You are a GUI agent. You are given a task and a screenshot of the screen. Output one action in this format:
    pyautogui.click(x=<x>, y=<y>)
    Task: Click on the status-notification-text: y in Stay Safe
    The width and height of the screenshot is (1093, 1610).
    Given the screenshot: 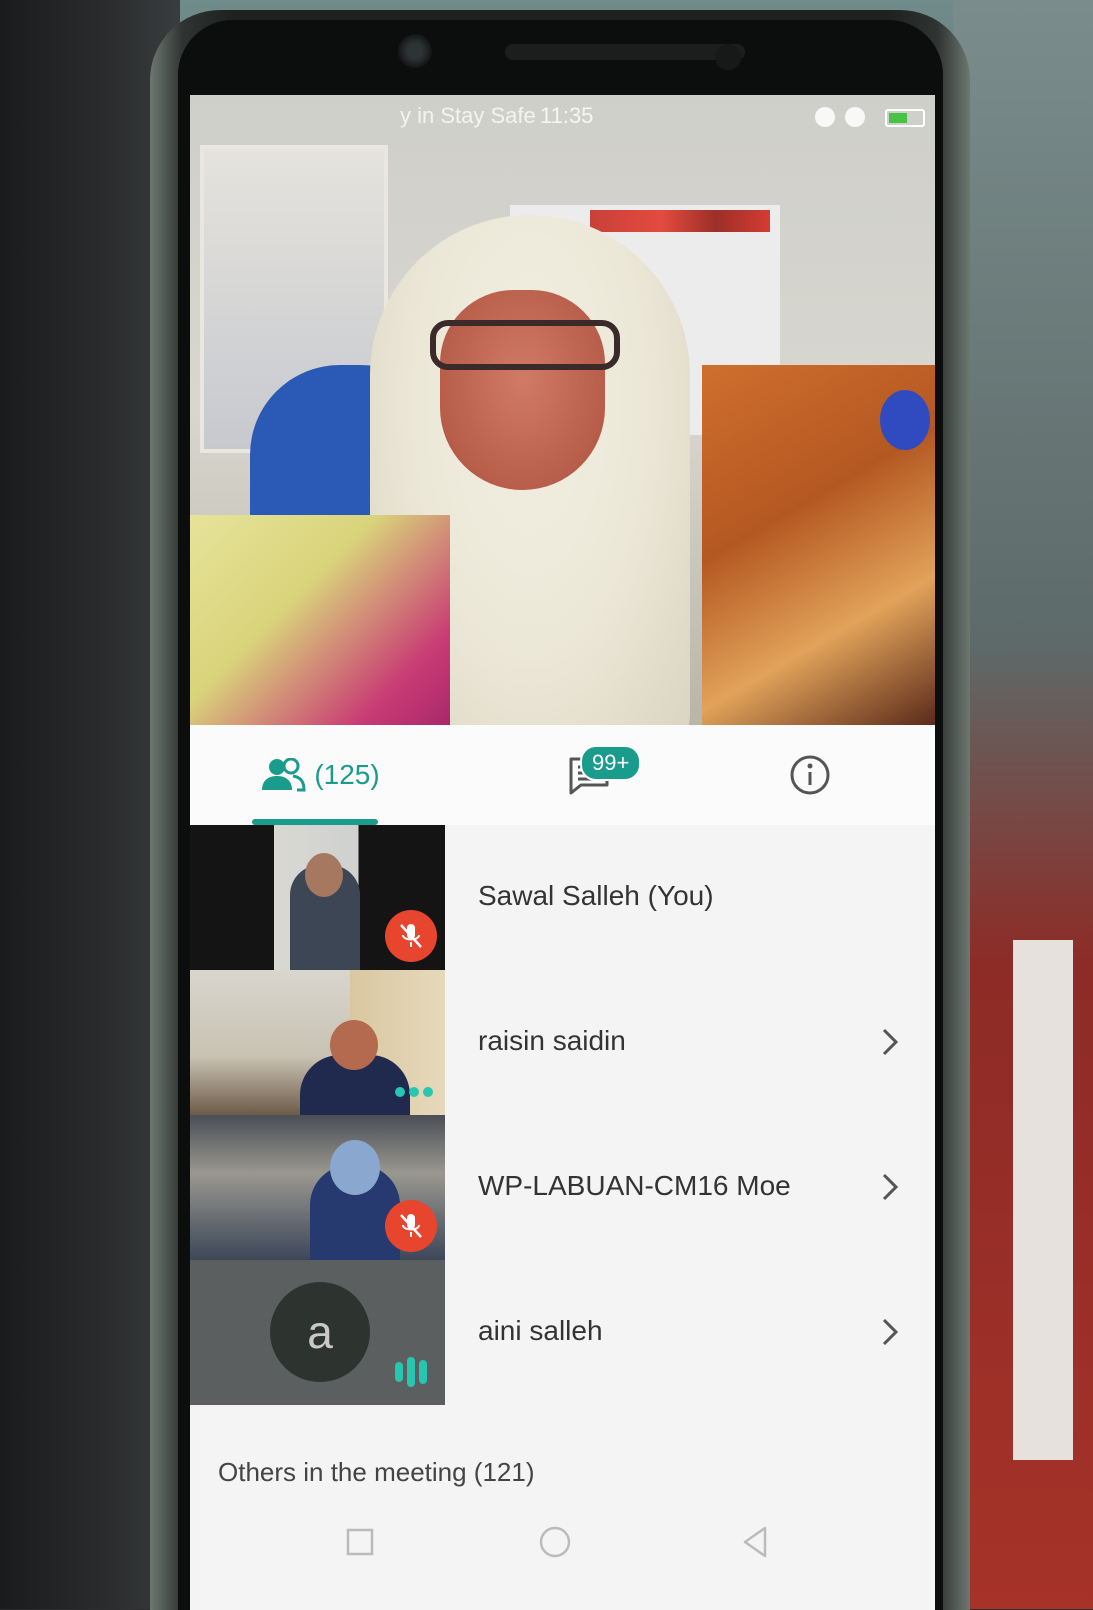 What is the action you would take?
    pyautogui.click(x=468, y=115)
    